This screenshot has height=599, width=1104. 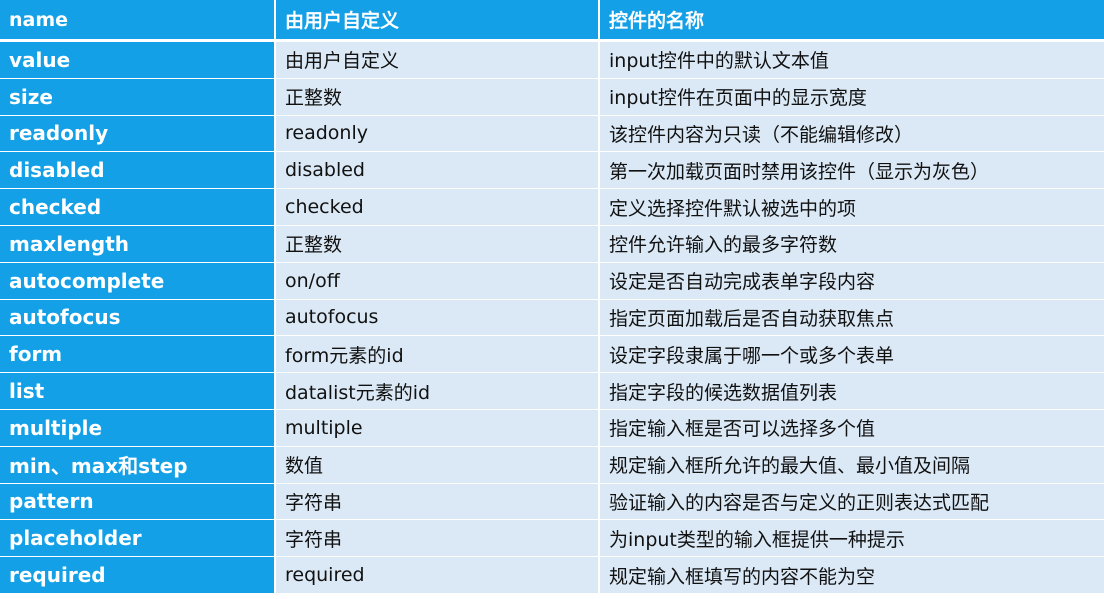 I want to click on attr-desc-cell: 规定输入框所允许的最大值、最小值及间隔, so click(x=852, y=465).